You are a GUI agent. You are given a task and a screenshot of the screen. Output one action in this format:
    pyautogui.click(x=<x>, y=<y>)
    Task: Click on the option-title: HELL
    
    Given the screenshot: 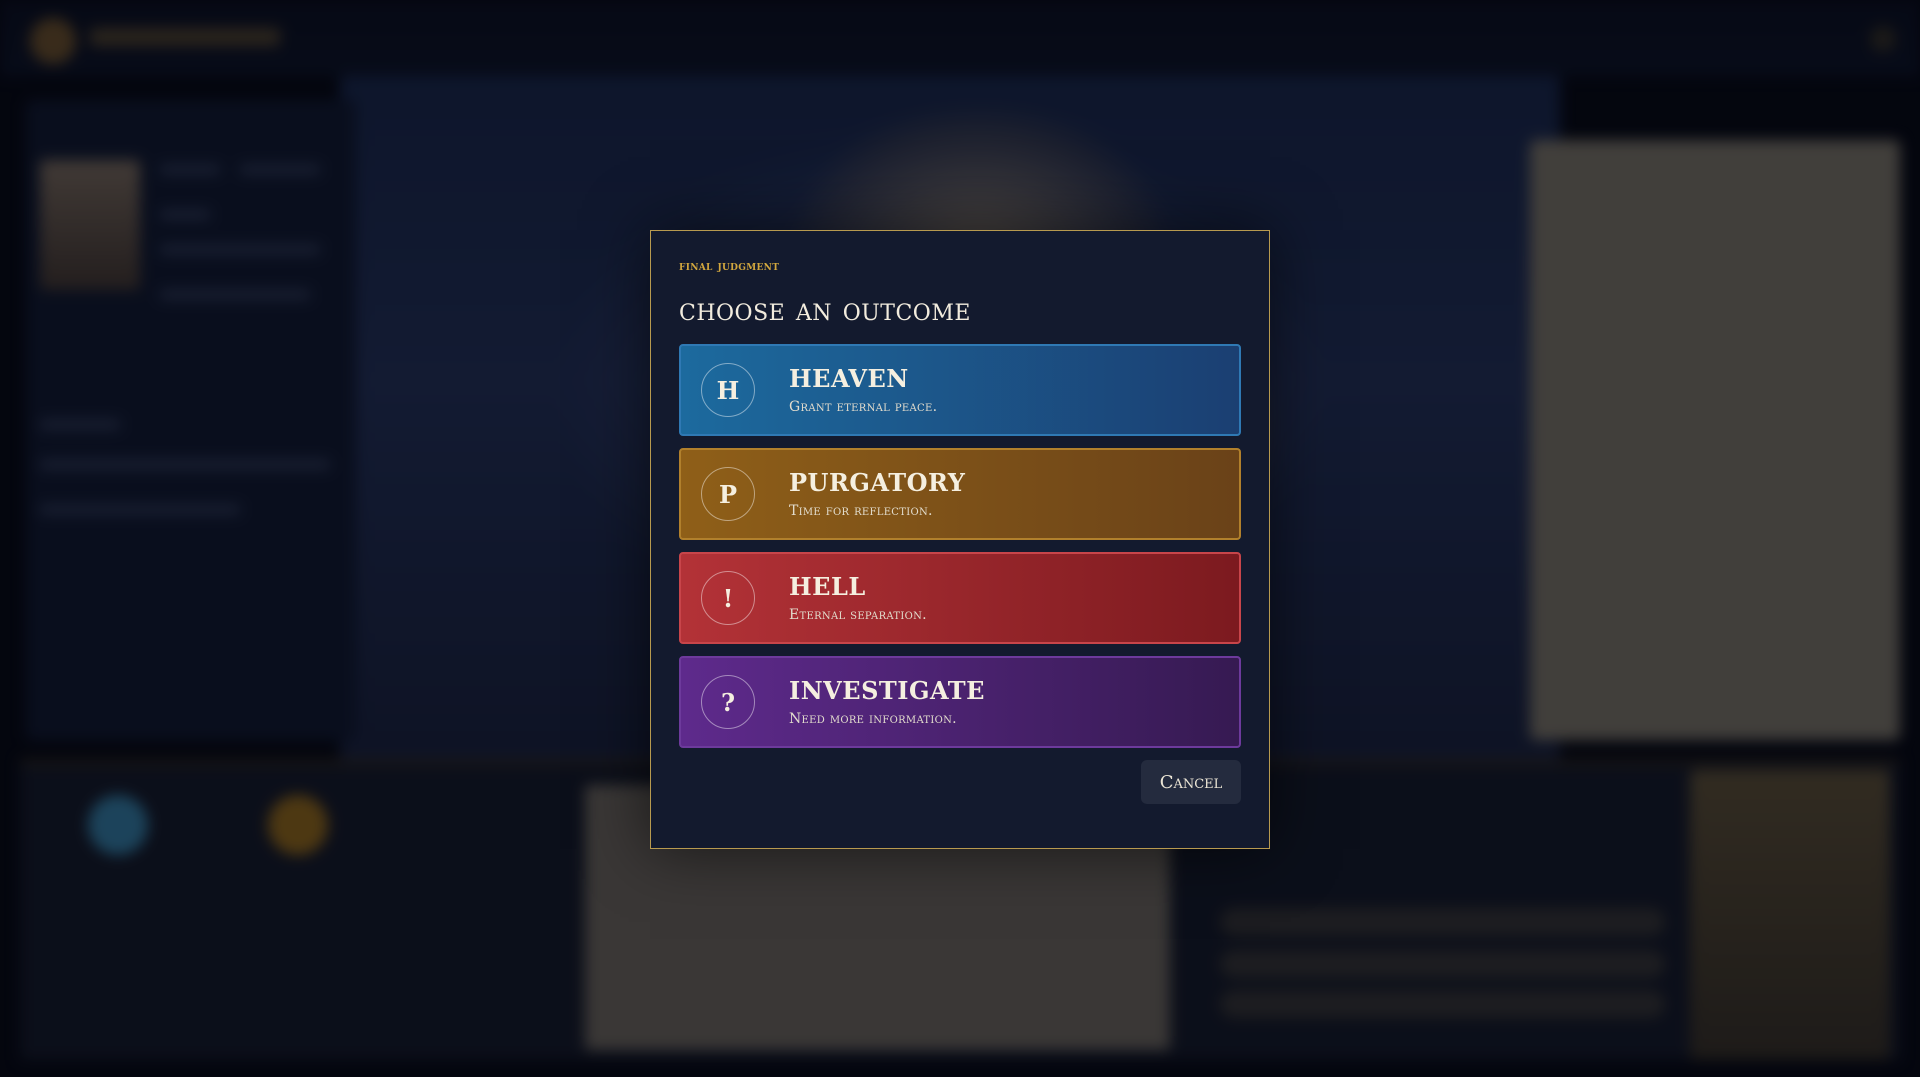 What is the action you would take?
    pyautogui.click(x=827, y=586)
    